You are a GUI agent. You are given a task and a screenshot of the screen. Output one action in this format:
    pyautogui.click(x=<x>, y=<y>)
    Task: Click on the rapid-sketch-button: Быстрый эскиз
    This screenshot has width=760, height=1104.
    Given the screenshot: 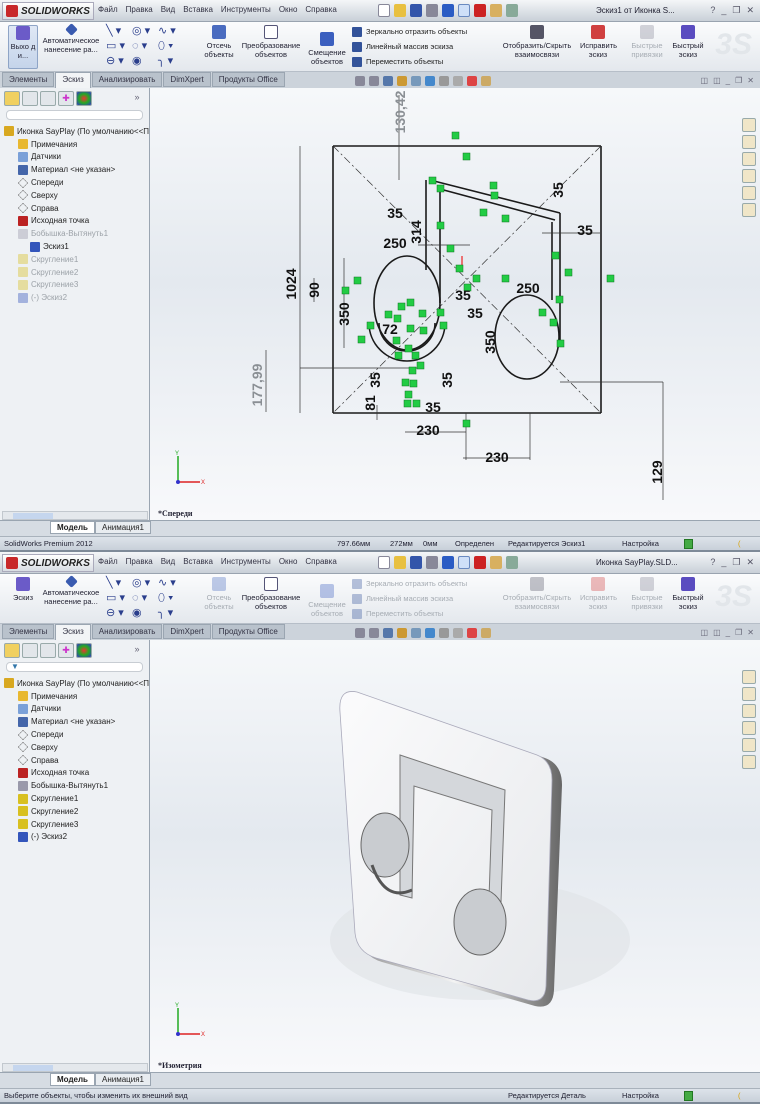 What is the action you would take?
    pyautogui.click(x=688, y=42)
    